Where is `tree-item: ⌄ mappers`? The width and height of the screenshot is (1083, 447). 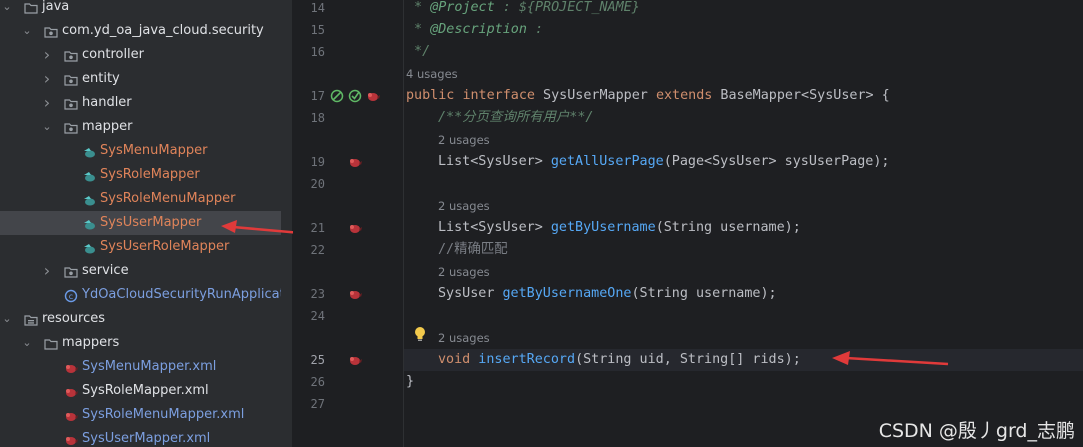 tree-item: ⌄ mappers is located at coordinates (146, 343).